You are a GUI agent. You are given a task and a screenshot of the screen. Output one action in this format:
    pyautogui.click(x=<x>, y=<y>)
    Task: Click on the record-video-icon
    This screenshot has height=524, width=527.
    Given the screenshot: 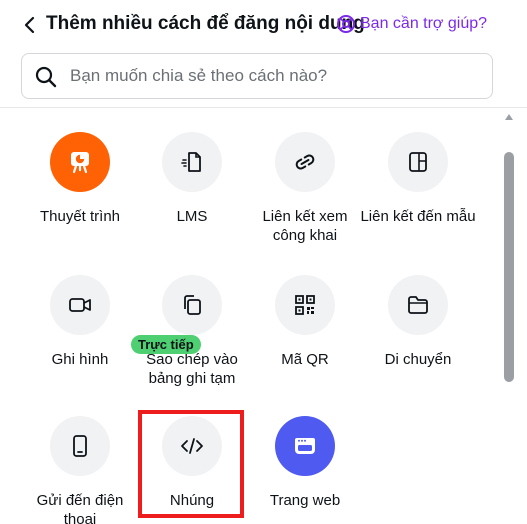 What is the action you would take?
    pyautogui.click(x=80, y=305)
    